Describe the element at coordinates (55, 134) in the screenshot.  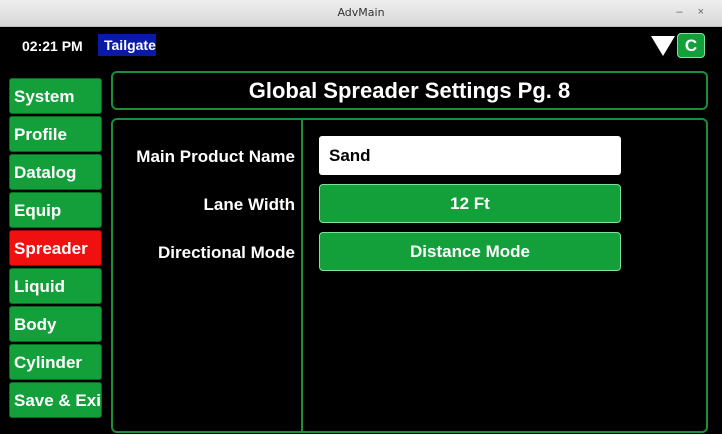
I see `sidebar-item-profile: Profile` at that location.